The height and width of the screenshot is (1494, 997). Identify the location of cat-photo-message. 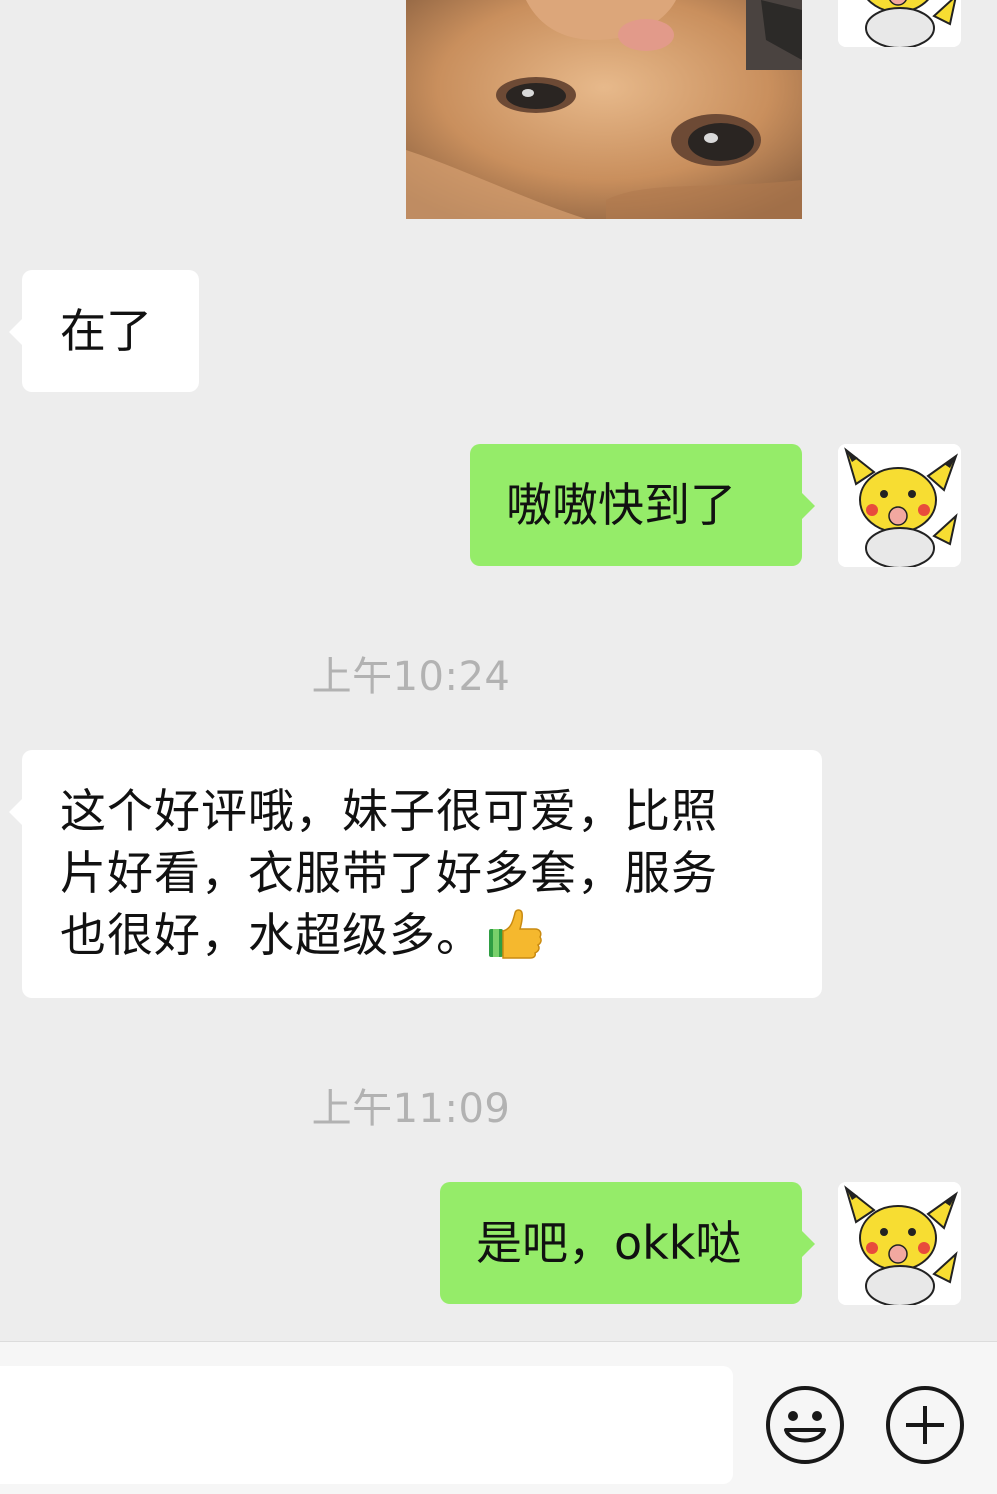
(604, 109).